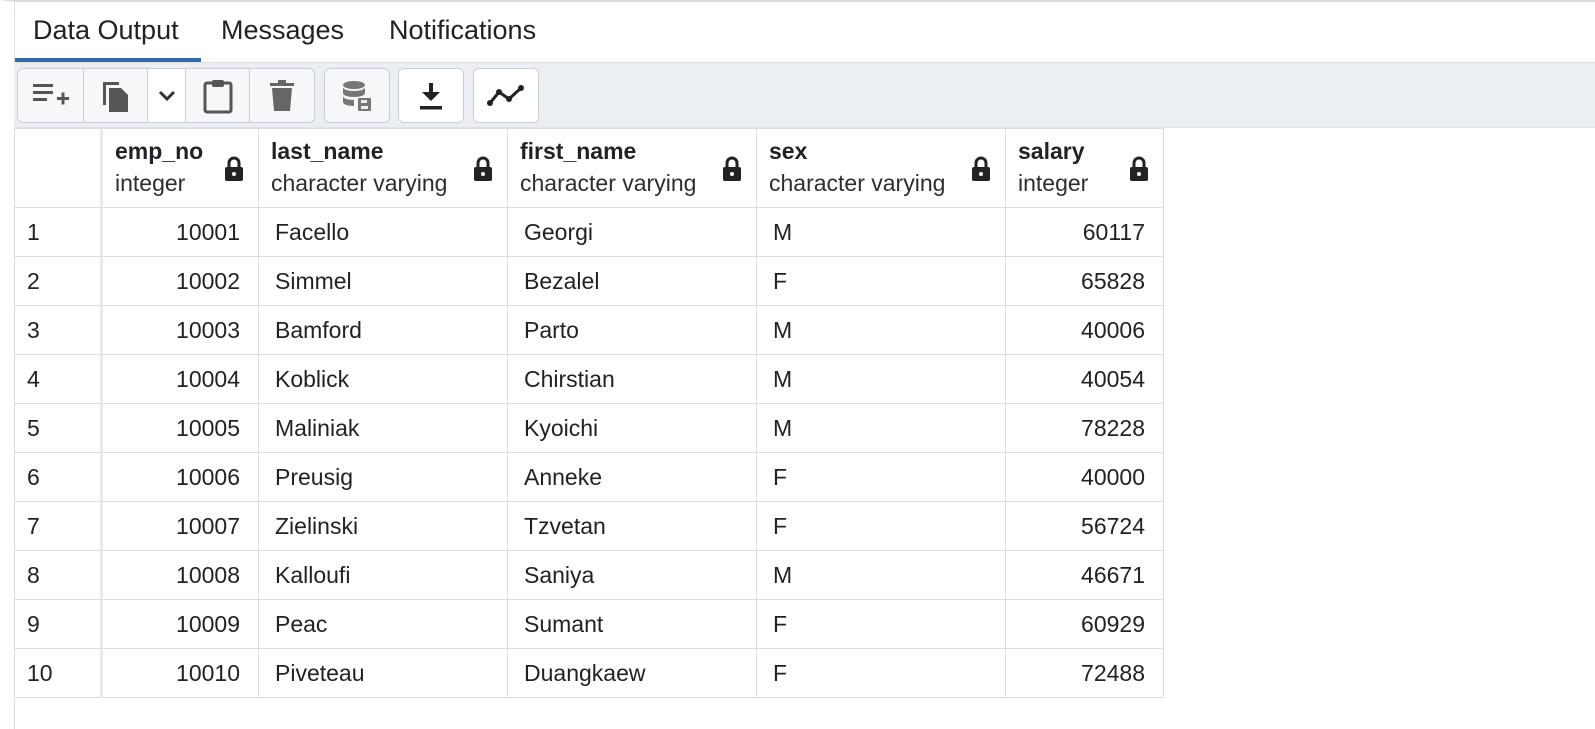  Describe the element at coordinates (383, 168) in the screenshot. I see `column-header-last-name: last_name character varying` at that location.